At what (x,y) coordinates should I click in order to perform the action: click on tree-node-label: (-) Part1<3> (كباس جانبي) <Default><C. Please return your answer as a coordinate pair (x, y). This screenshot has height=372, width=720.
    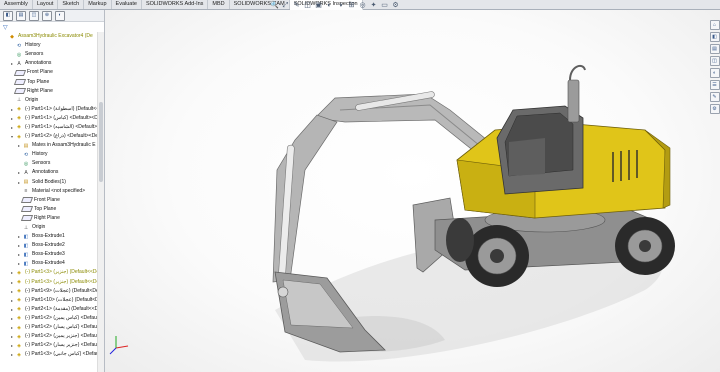
    Looking at the image, I should click on (64, 354).